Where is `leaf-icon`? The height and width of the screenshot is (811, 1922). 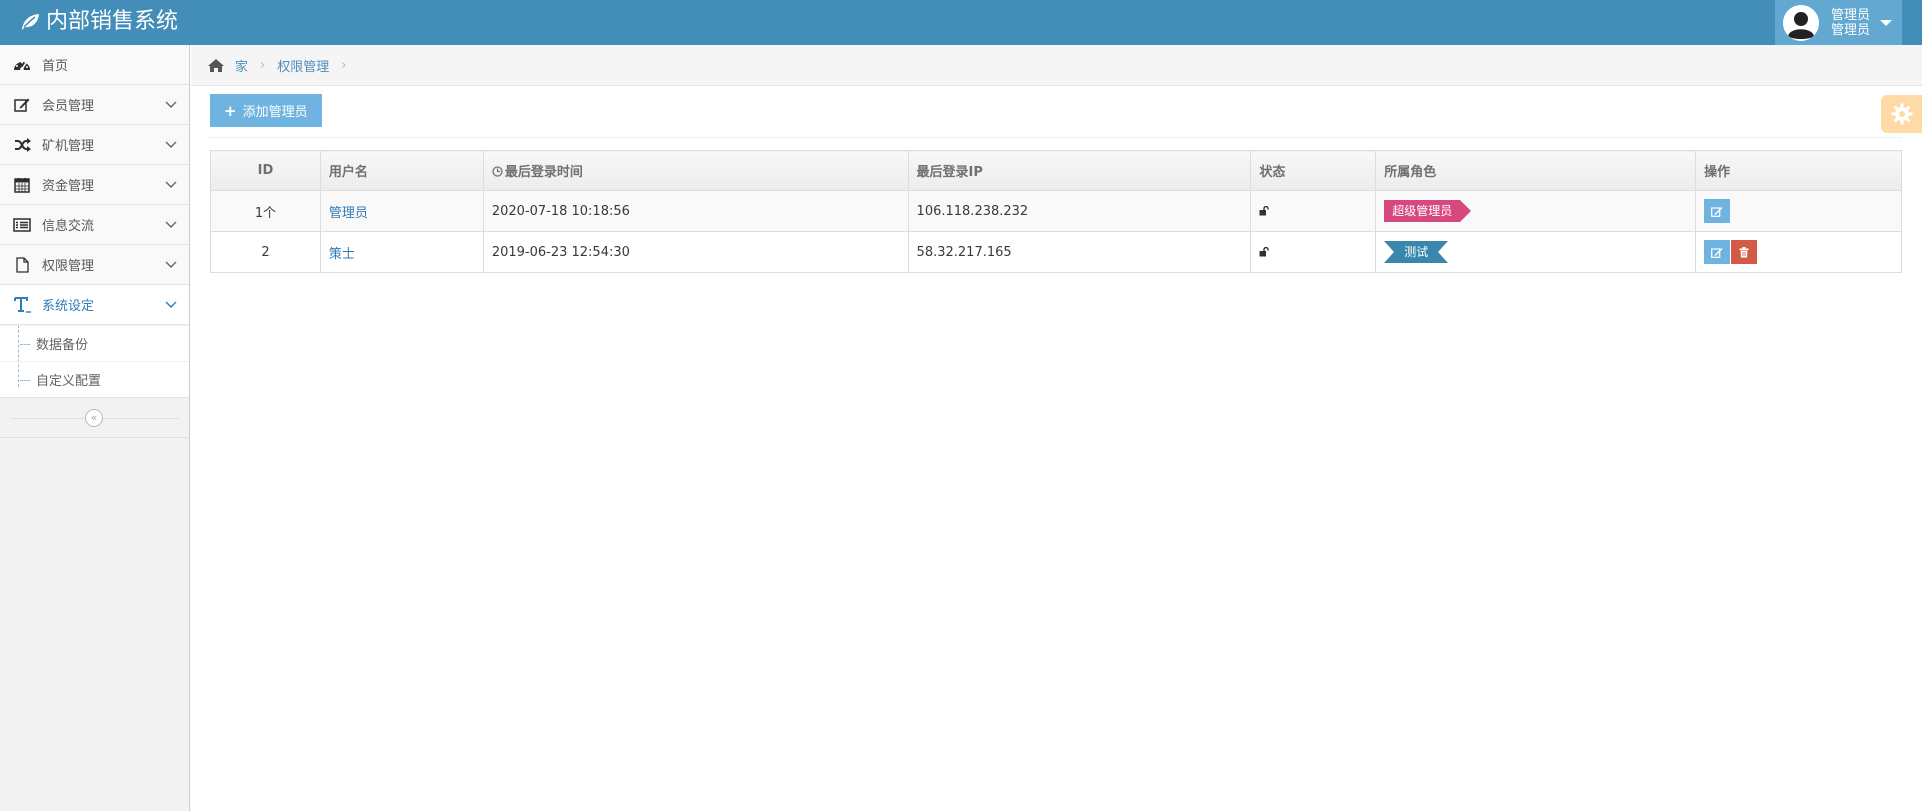
leaf-icon is located at coordinates (30, 22).